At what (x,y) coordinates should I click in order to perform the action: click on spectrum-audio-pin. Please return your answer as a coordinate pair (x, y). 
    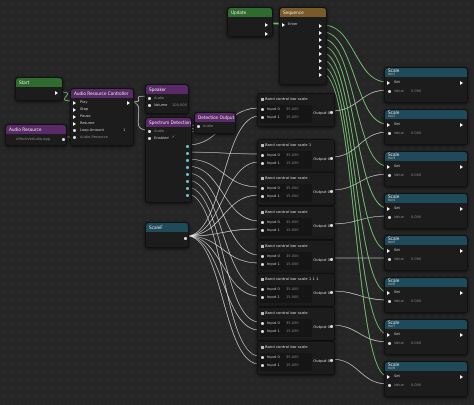
    Looking at the image, I should click on (149, 131).